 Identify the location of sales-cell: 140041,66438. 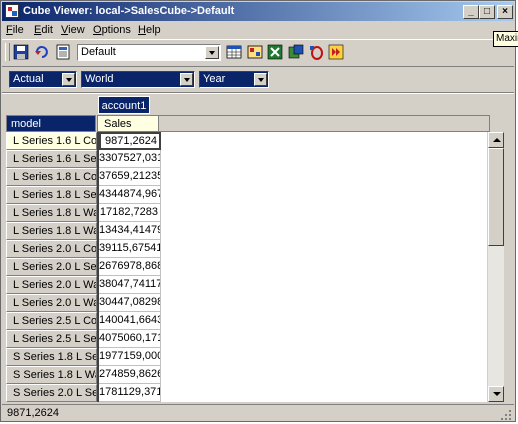
(130, 321).